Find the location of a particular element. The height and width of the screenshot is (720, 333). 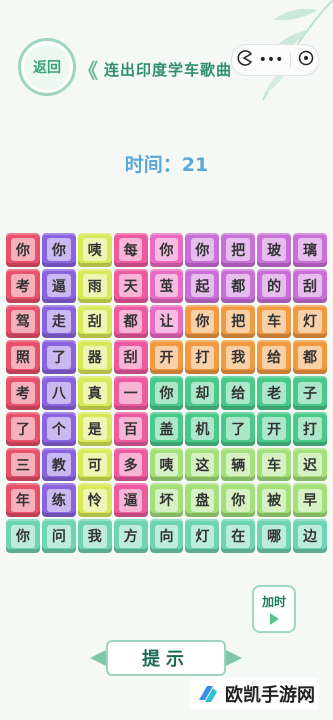

tile: 却 is located at coordinates (202, 393).